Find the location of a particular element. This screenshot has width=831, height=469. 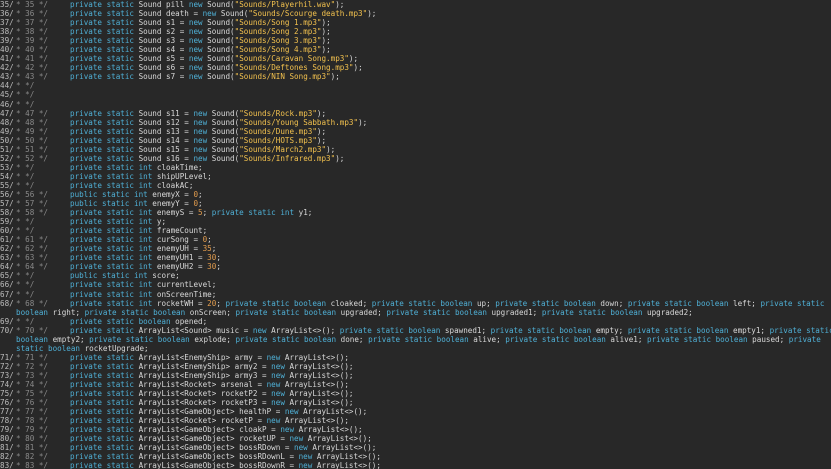

line-number: 66/ is located at coordinates (7, 285).